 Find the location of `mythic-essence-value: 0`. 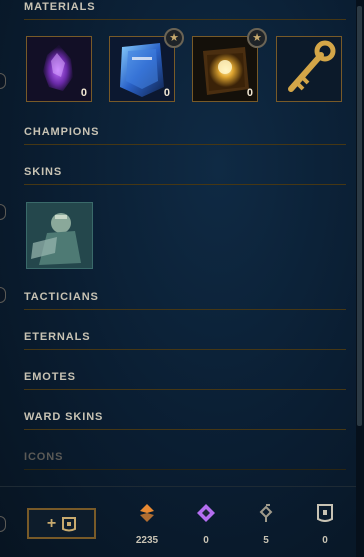

mythic-essence-value: 0 is located at coordinates (206, 540).